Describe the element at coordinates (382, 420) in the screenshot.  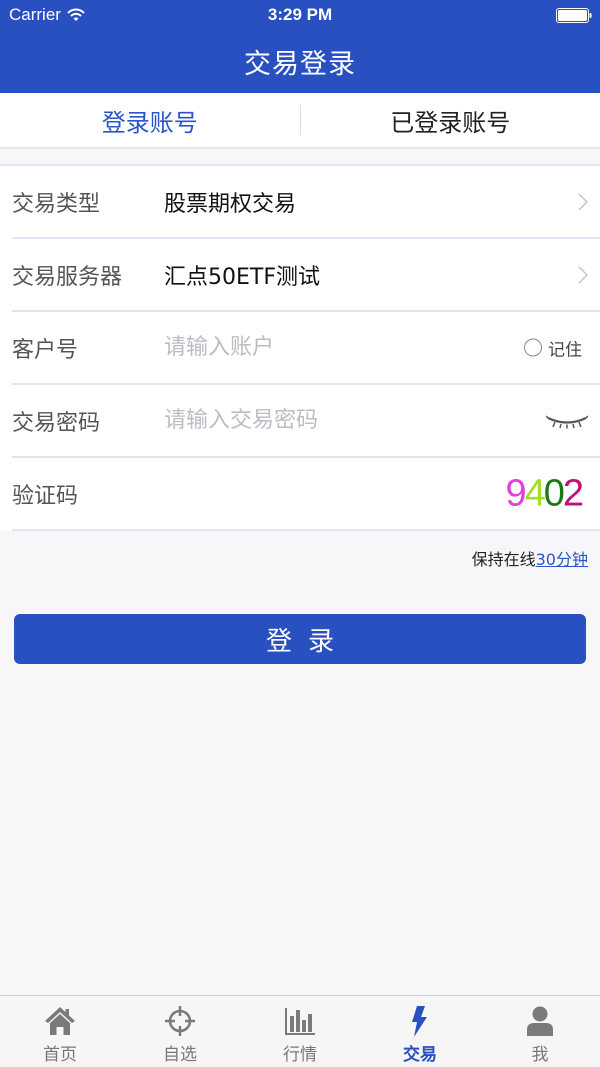
I see `password-input` at that location.